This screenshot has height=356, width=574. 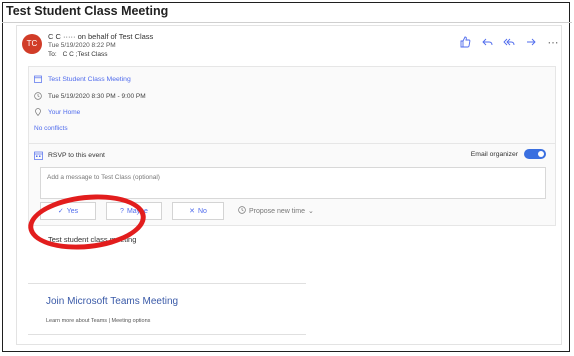 I want to click on email-organizer-control: Email organizer, so click(x=508, y=154).